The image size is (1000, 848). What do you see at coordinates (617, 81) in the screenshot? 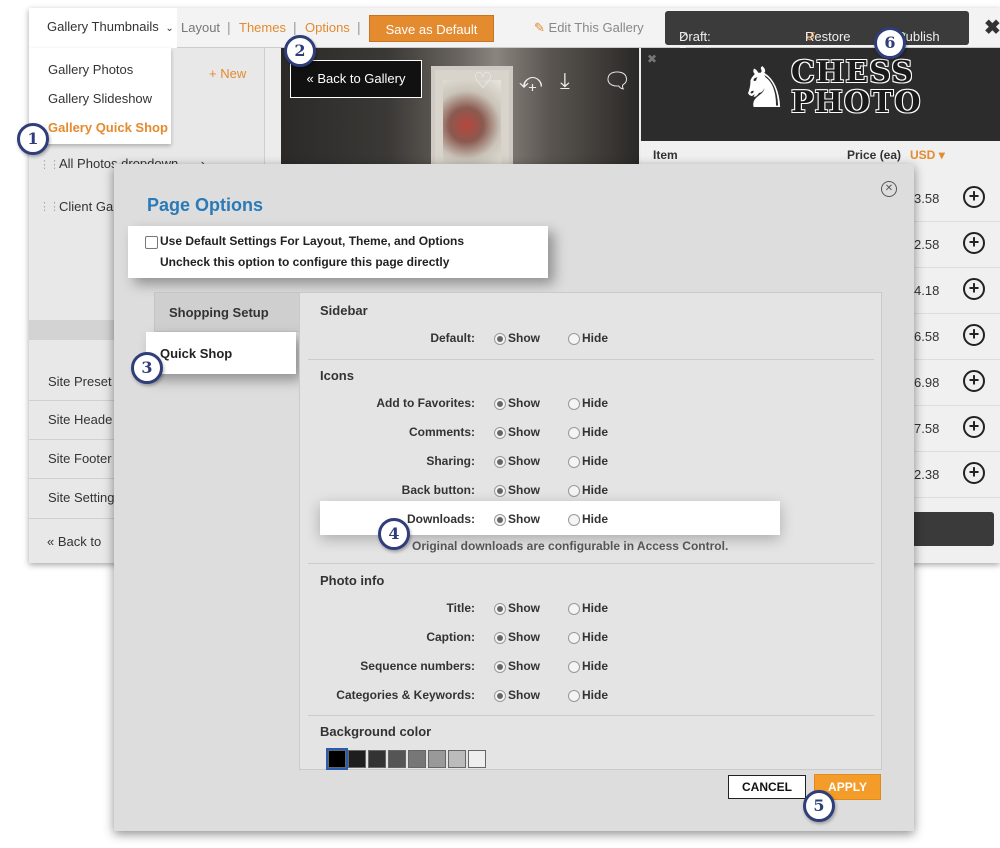
I see `comment-icon: 🗨` at bounding box center [617, 81].